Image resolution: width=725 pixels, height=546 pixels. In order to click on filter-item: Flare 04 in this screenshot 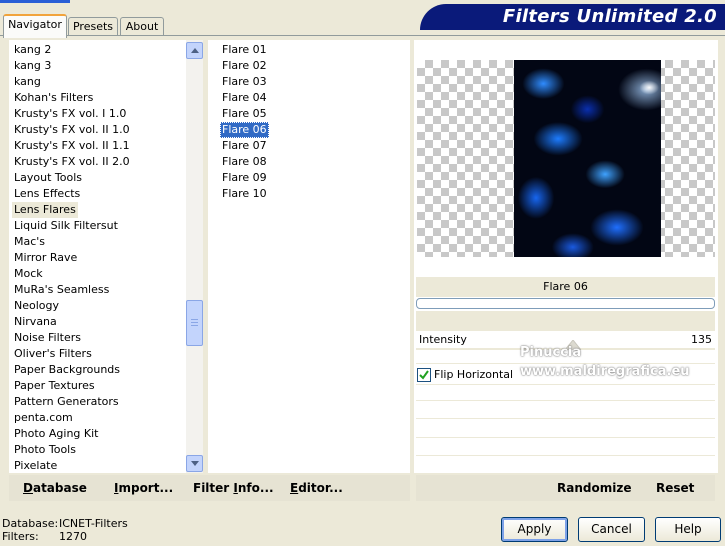, I will do `click(244, 98)`.